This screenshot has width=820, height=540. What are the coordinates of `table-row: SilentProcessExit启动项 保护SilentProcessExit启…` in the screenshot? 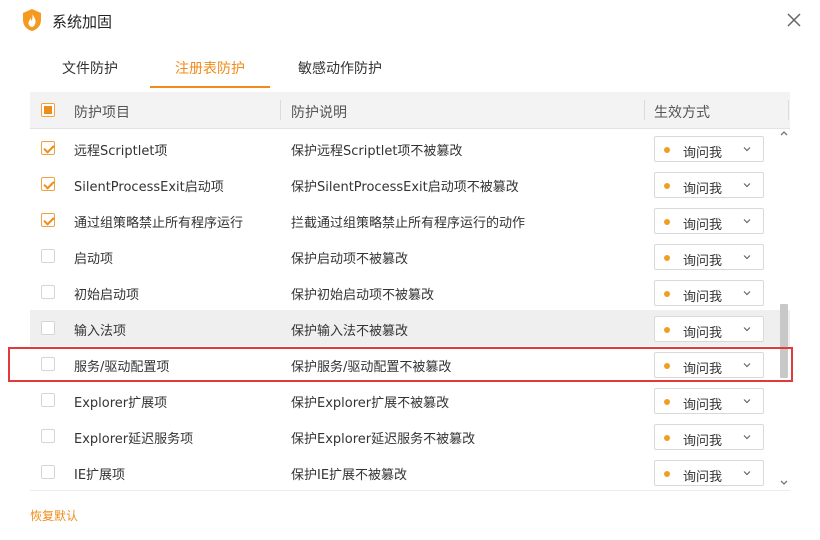 It's located at (410, 184).